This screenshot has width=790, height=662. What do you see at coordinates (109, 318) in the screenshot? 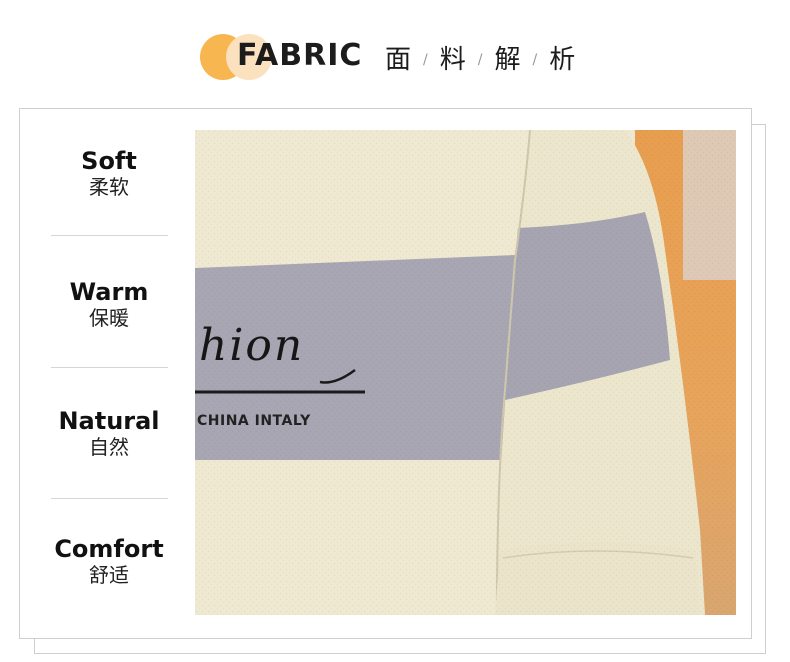
I see `feature-label-cn: 保暖` at bounding box center [109, 318].